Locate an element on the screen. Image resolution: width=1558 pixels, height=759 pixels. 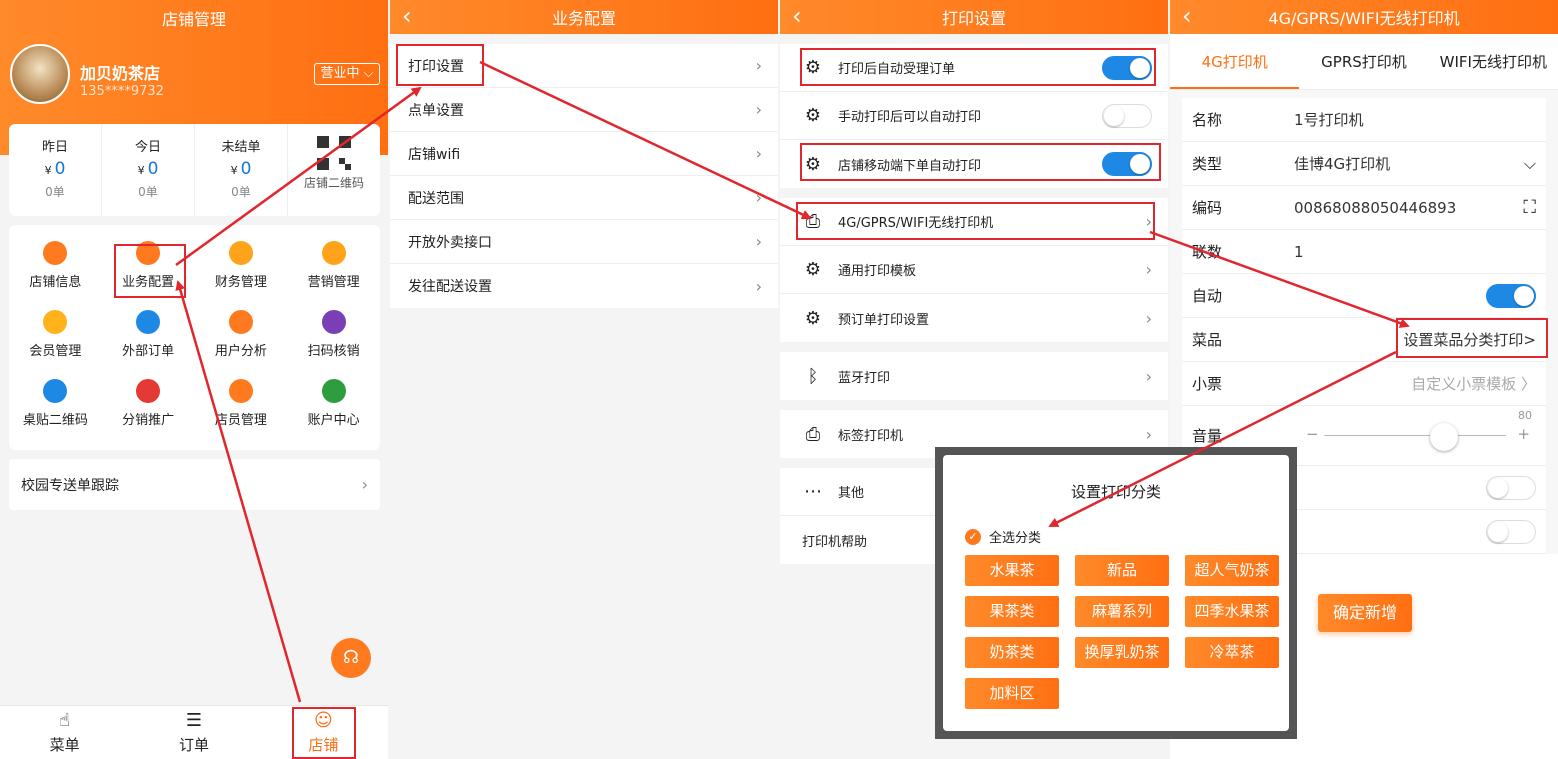
minus-icon: − is located at coordinates (1312, 433).